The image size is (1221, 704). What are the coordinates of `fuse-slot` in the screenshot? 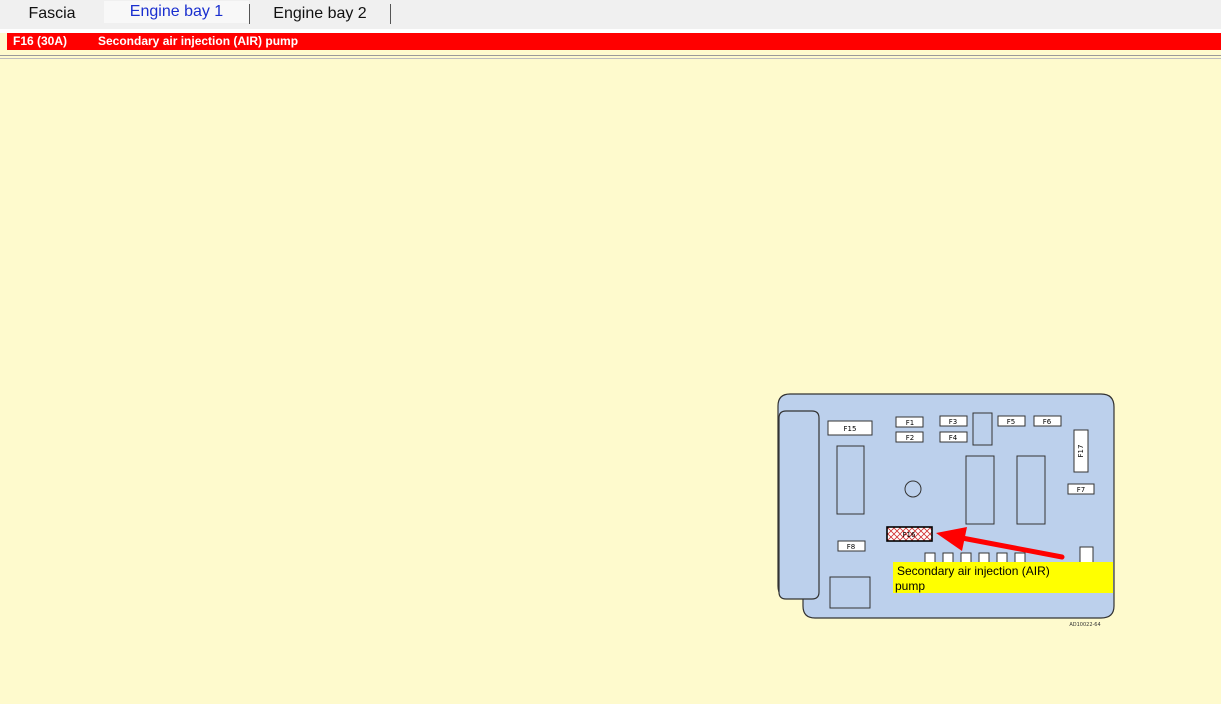 It's located at (1086, 555).